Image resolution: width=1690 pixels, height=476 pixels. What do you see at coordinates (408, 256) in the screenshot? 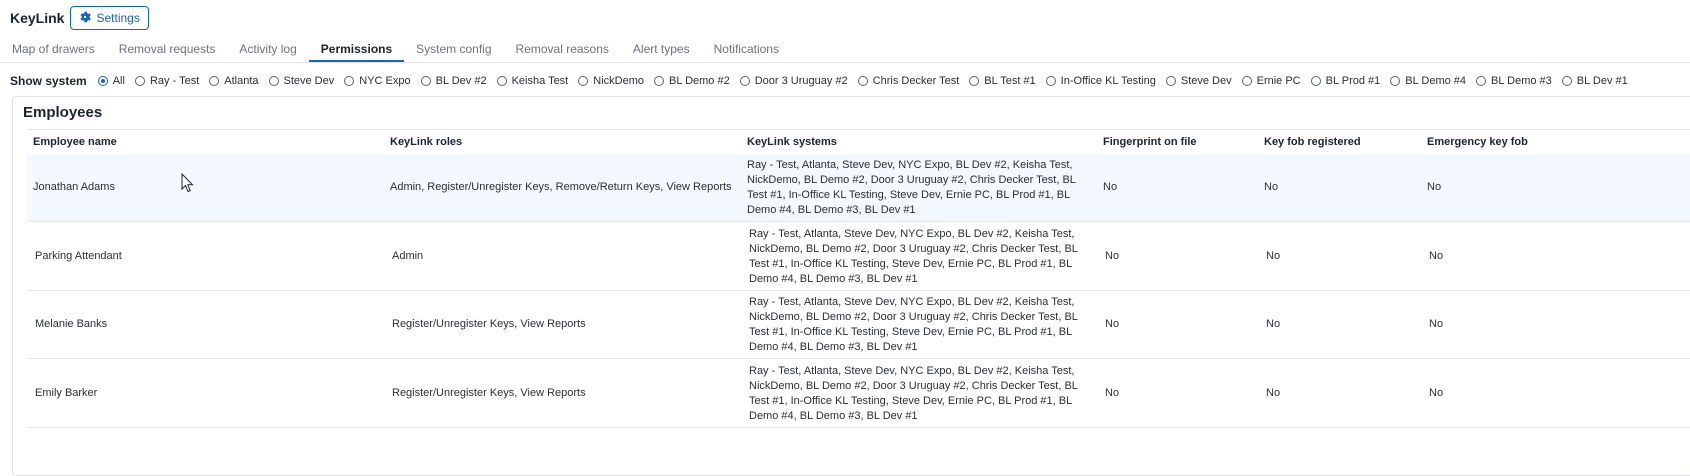
I see `roles-cell: Admin` at bounding box center [408, 256].